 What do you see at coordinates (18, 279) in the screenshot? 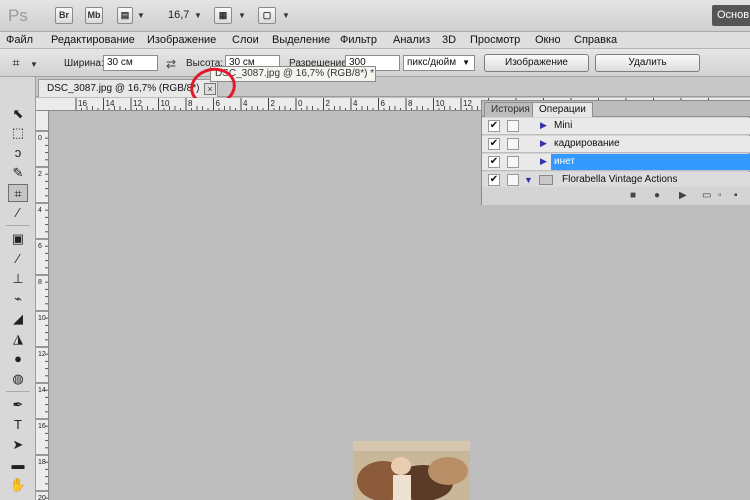
I see `clone-stamp-tool-icon: ⊥` at bounding box center [18, 279].